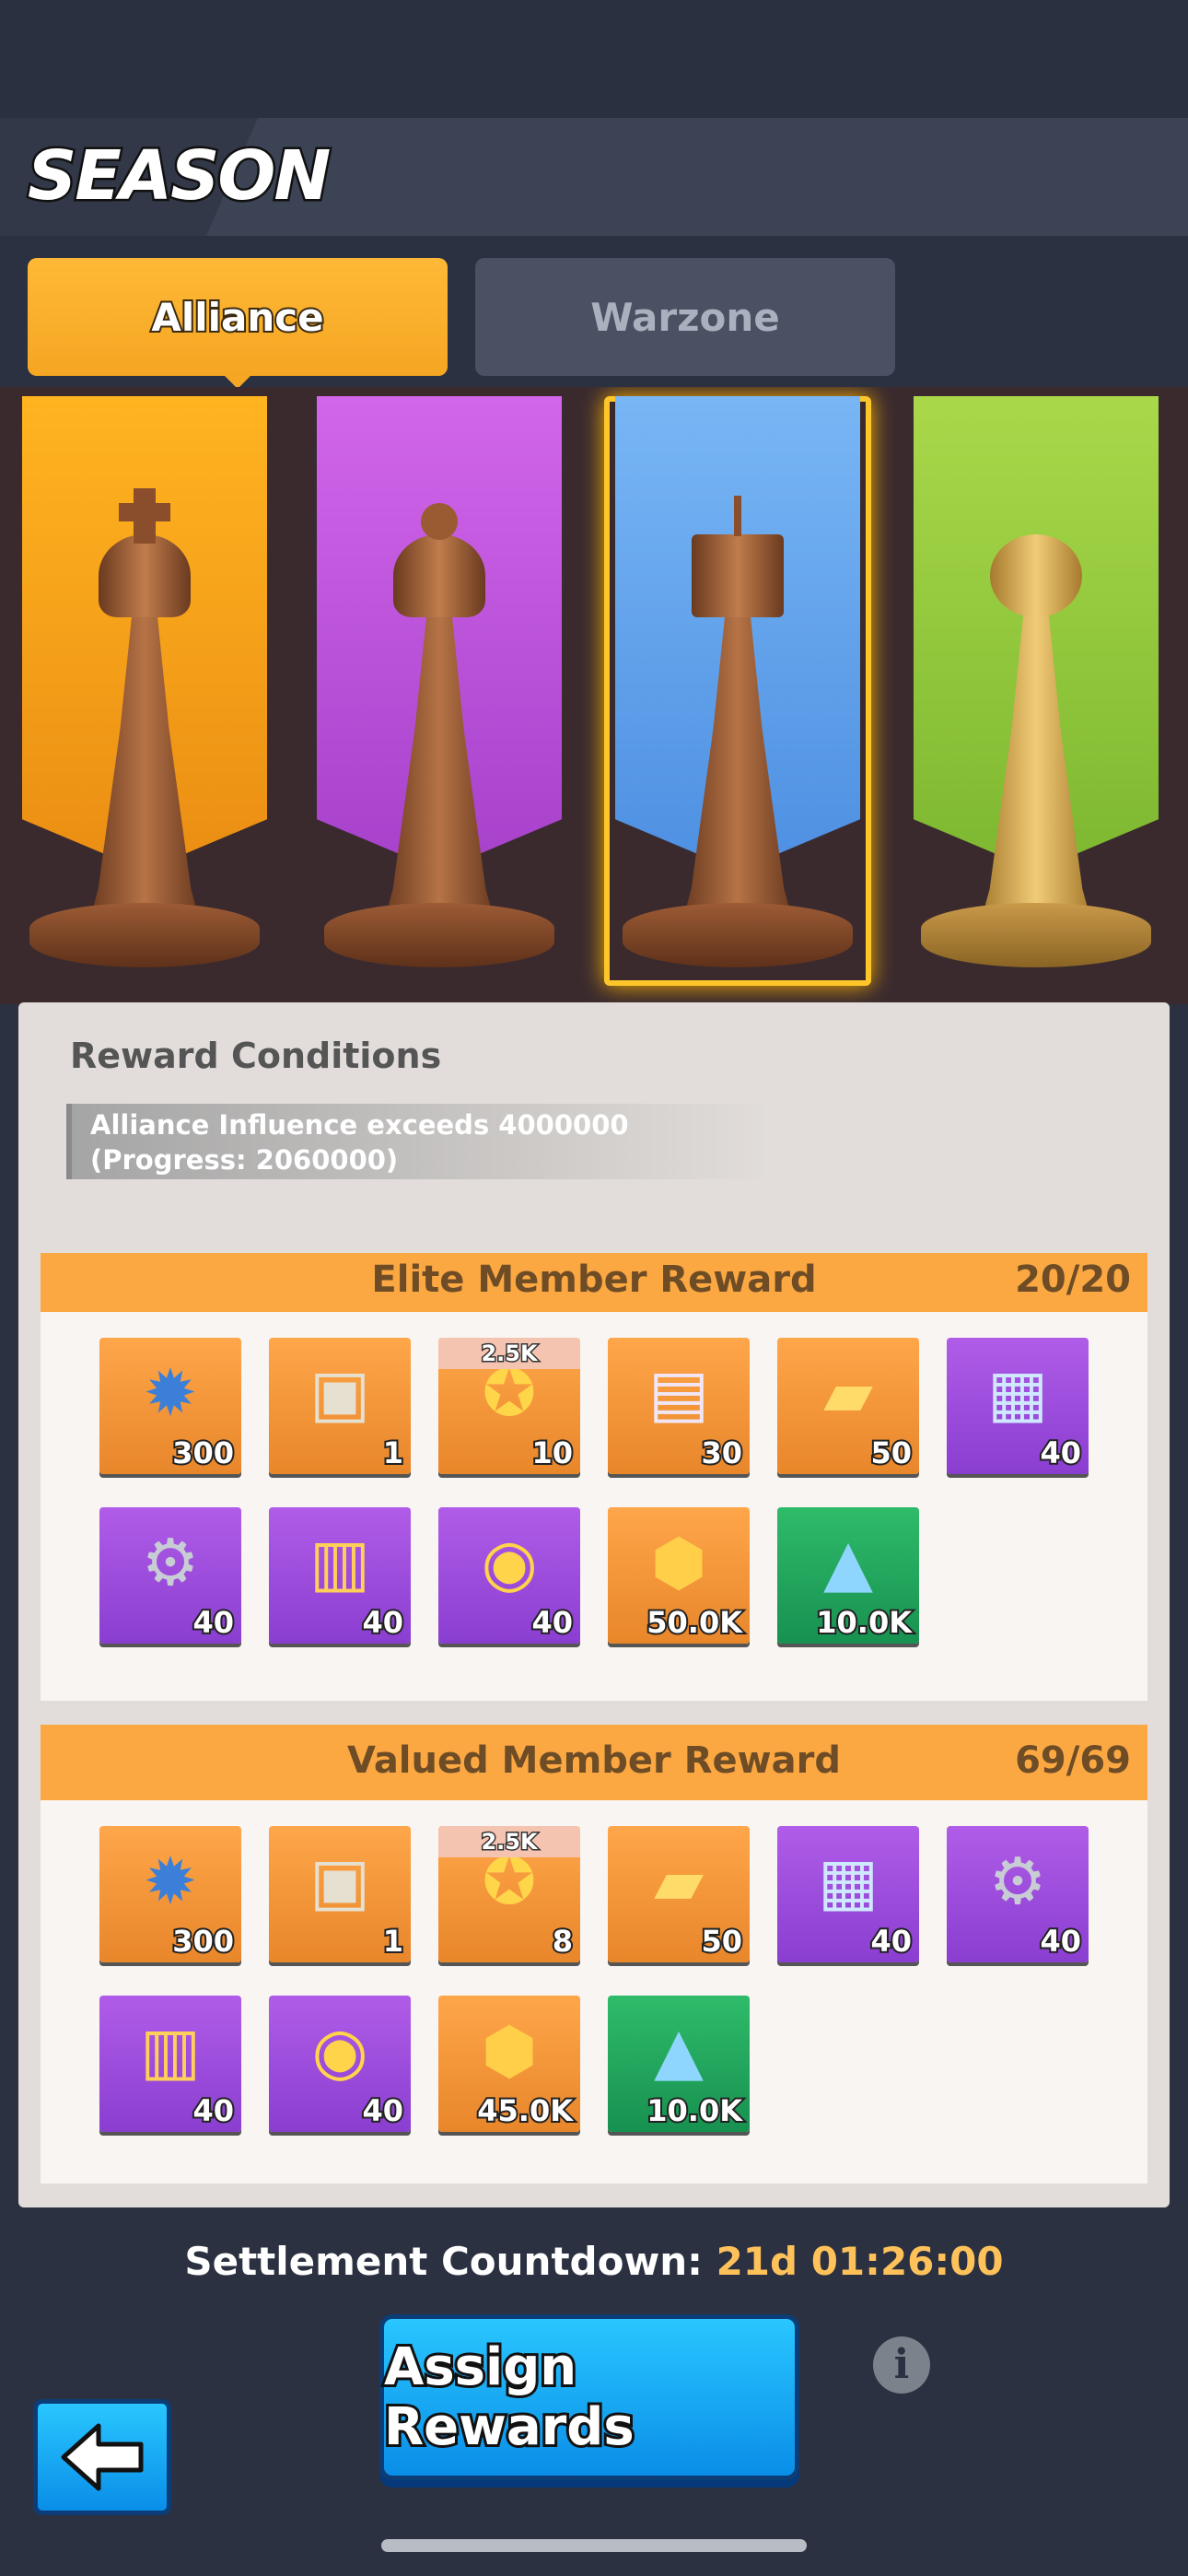  I want to click on reward-item: ⬢ 50.0K, so click(679, 1575).